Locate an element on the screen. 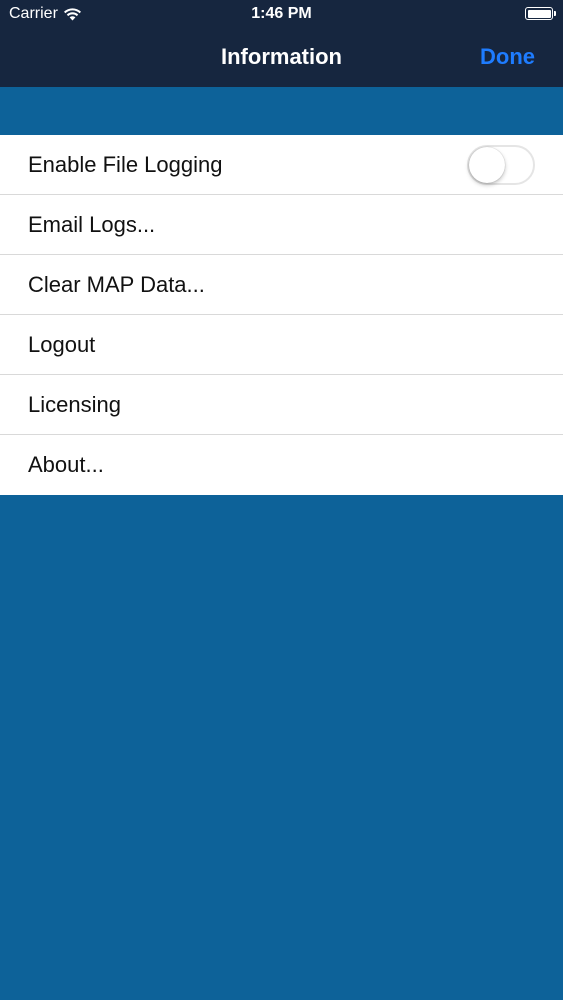  page-title: Information is located at coordinates (281, 56).